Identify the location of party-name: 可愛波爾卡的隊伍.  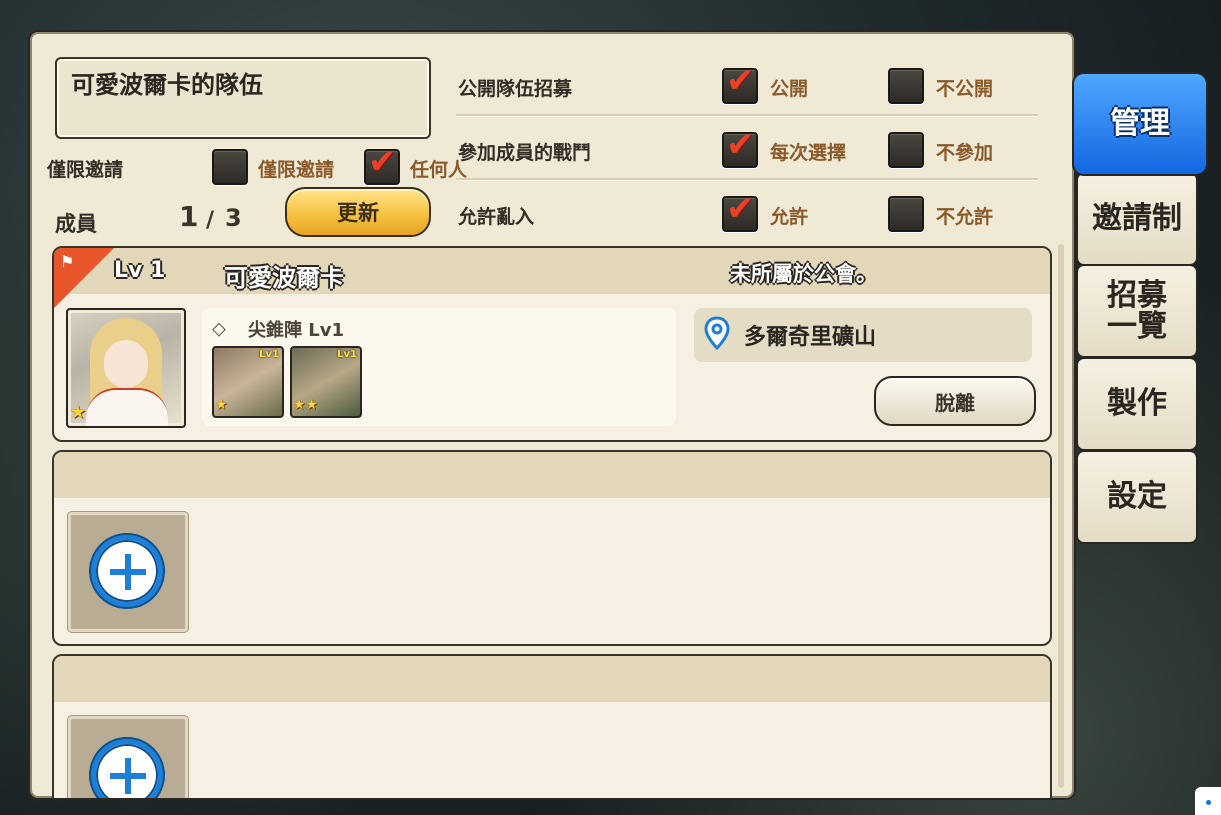
(167, 85).